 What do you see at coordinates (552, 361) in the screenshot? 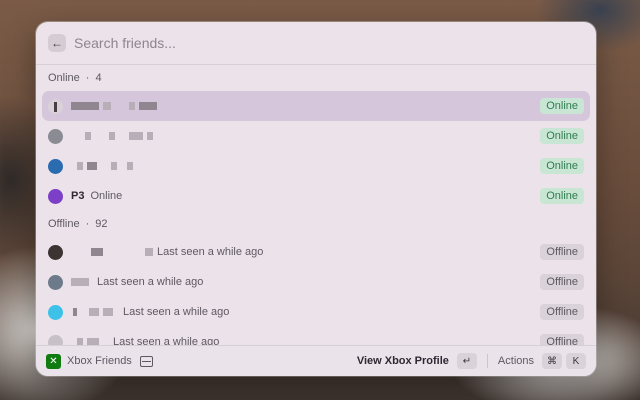
I see `command-key-hint: ⌘` at bounding box center [552, 361].